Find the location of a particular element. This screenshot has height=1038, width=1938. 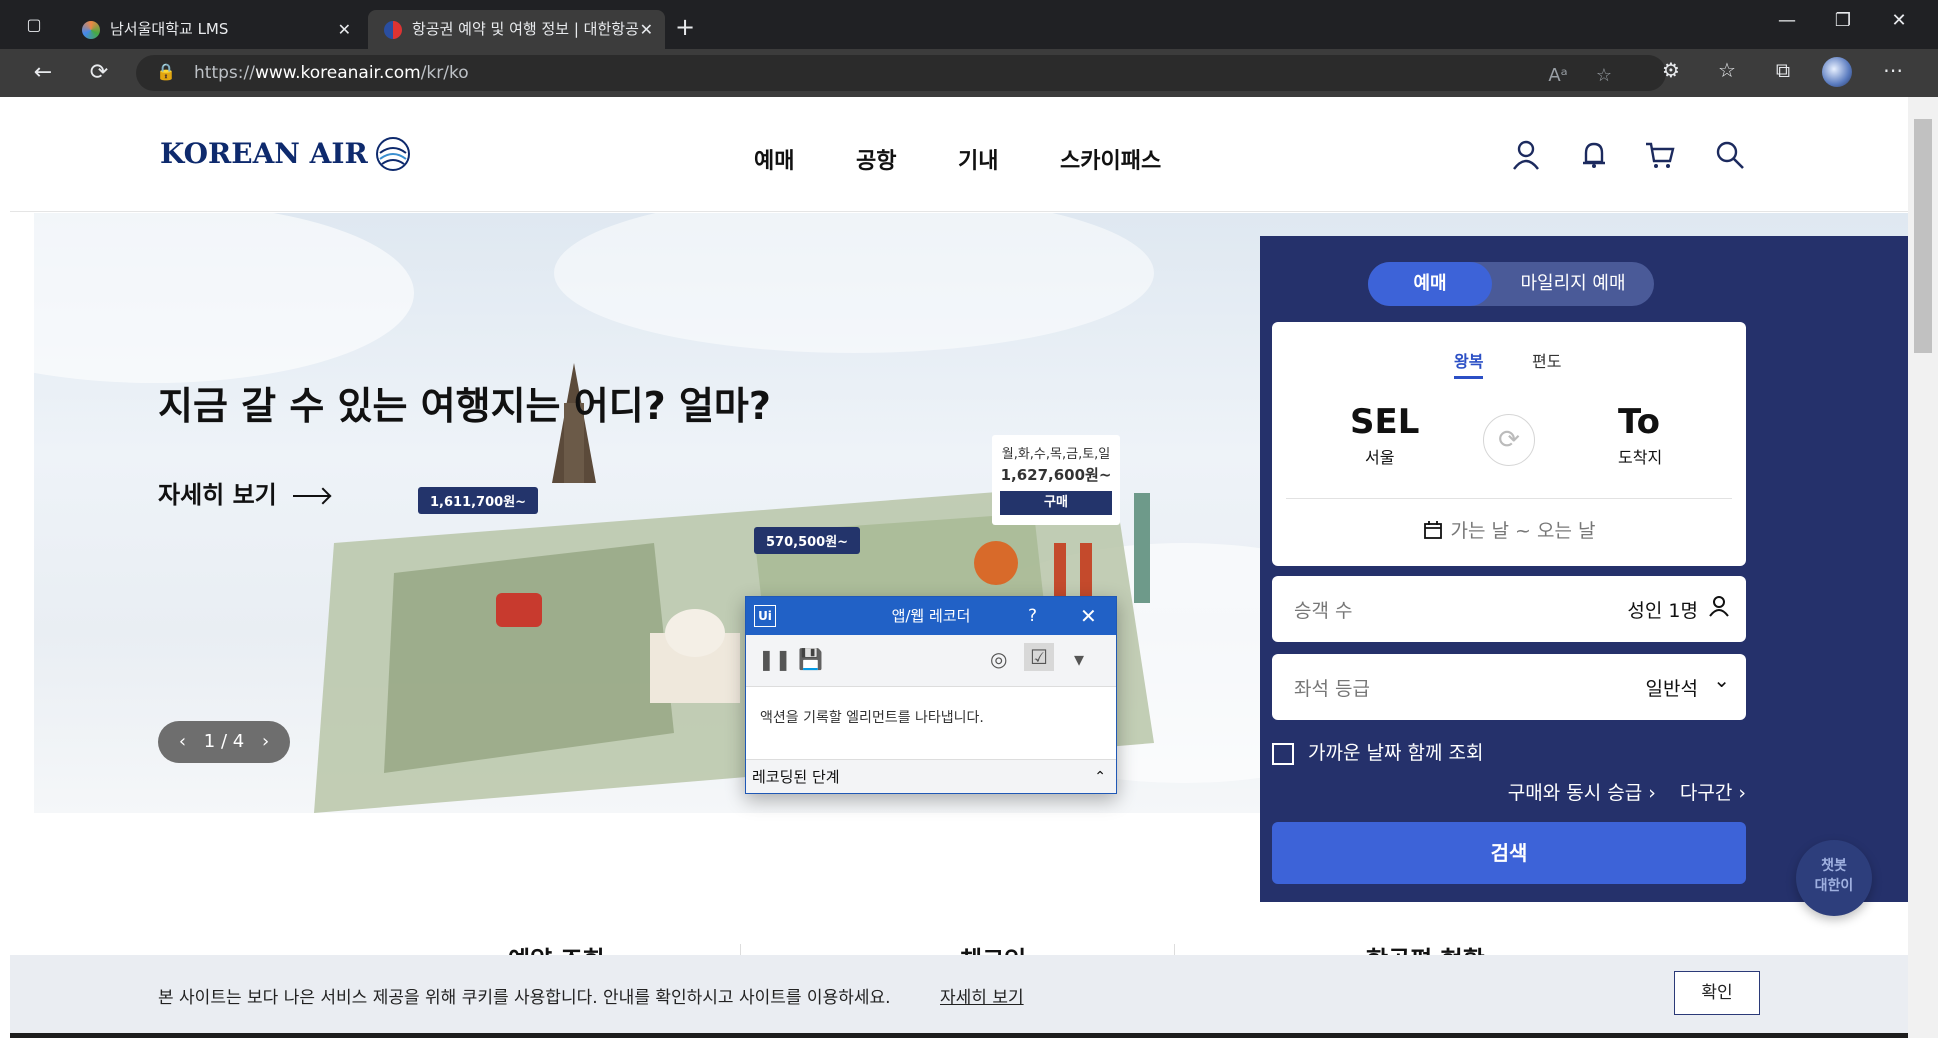

tab-title: 항공권 예약 및 여행 정보 | 대한항공 is located at coordinates (525, 29).